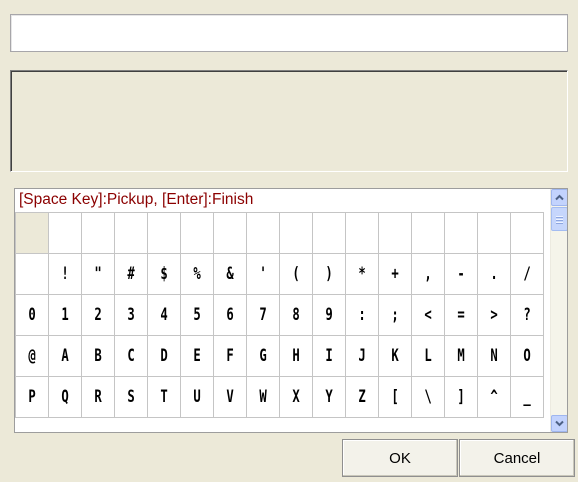 This screenshot has width=578, height=482. What do you see at coordinates (461, 274) in the screenshot?
I see `char-cell: -` at bounding box center [461, 274].